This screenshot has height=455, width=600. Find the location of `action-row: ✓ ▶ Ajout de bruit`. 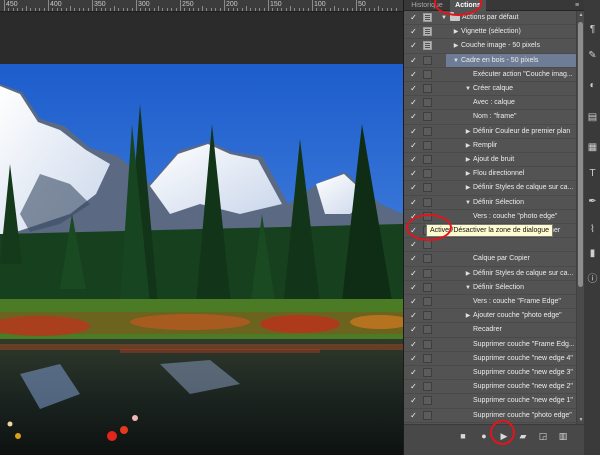

action-row: ✓ ▶ Ajout de bruit is located at coordinates (490, 160).